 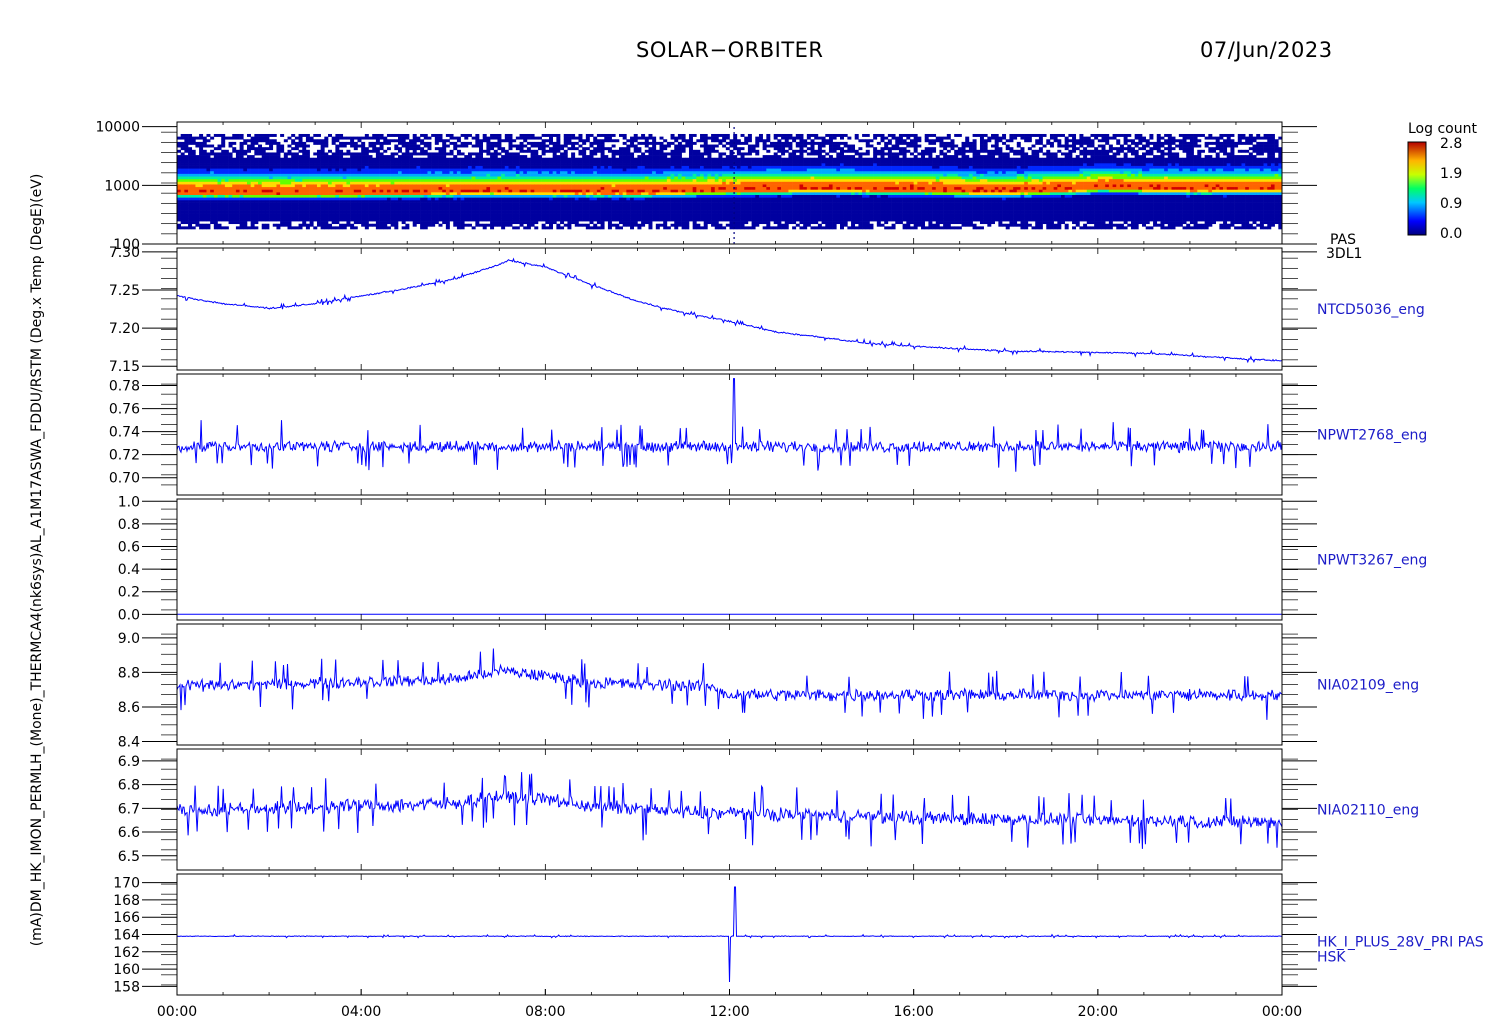 I want to click on xtick-label: 08:00, so click(x=545, y=1012).